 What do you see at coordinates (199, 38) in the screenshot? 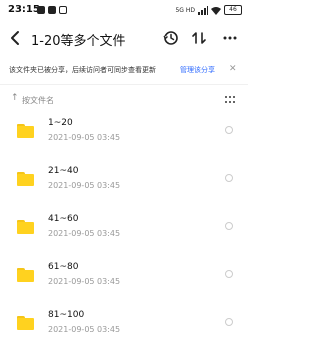
I see `sort-icon` at bounding box center [199, 38].